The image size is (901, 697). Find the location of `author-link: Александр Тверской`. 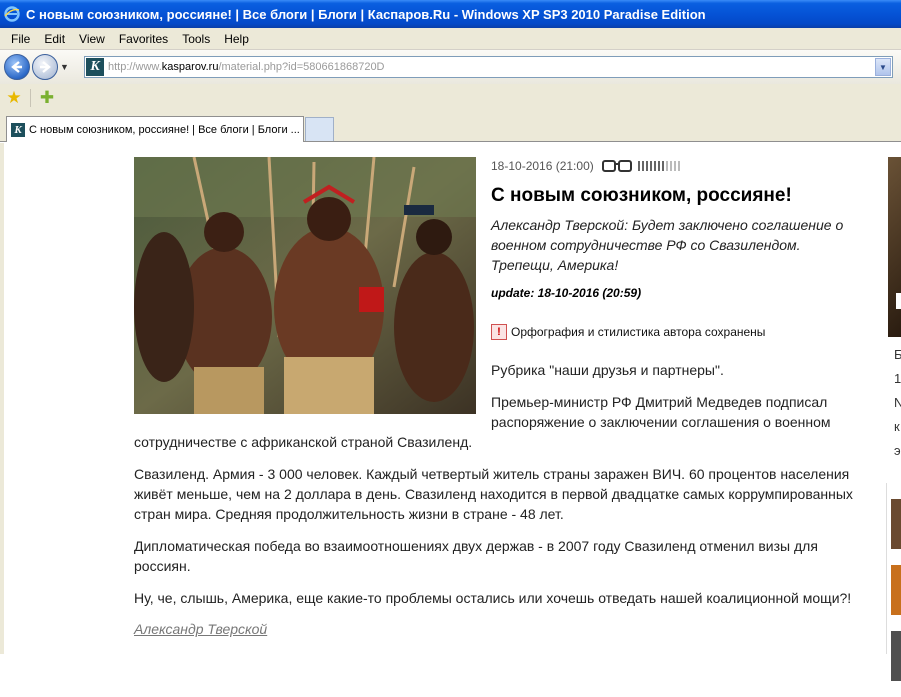

author-link: Александр Тверской is located at coordinates (200, 629).